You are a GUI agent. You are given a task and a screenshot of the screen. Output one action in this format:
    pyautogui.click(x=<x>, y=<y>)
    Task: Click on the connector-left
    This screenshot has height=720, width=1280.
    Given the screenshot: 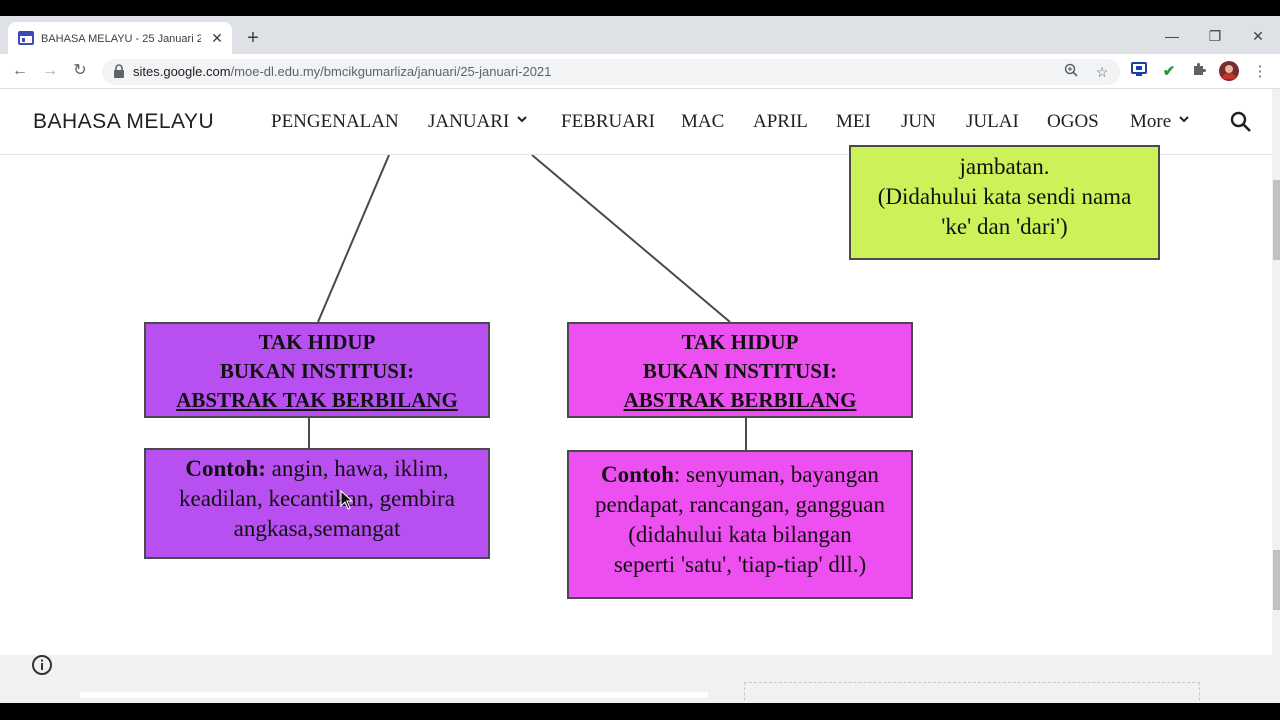 What is the action you would take?
    pyautogui.click(x=353, y=239)
    